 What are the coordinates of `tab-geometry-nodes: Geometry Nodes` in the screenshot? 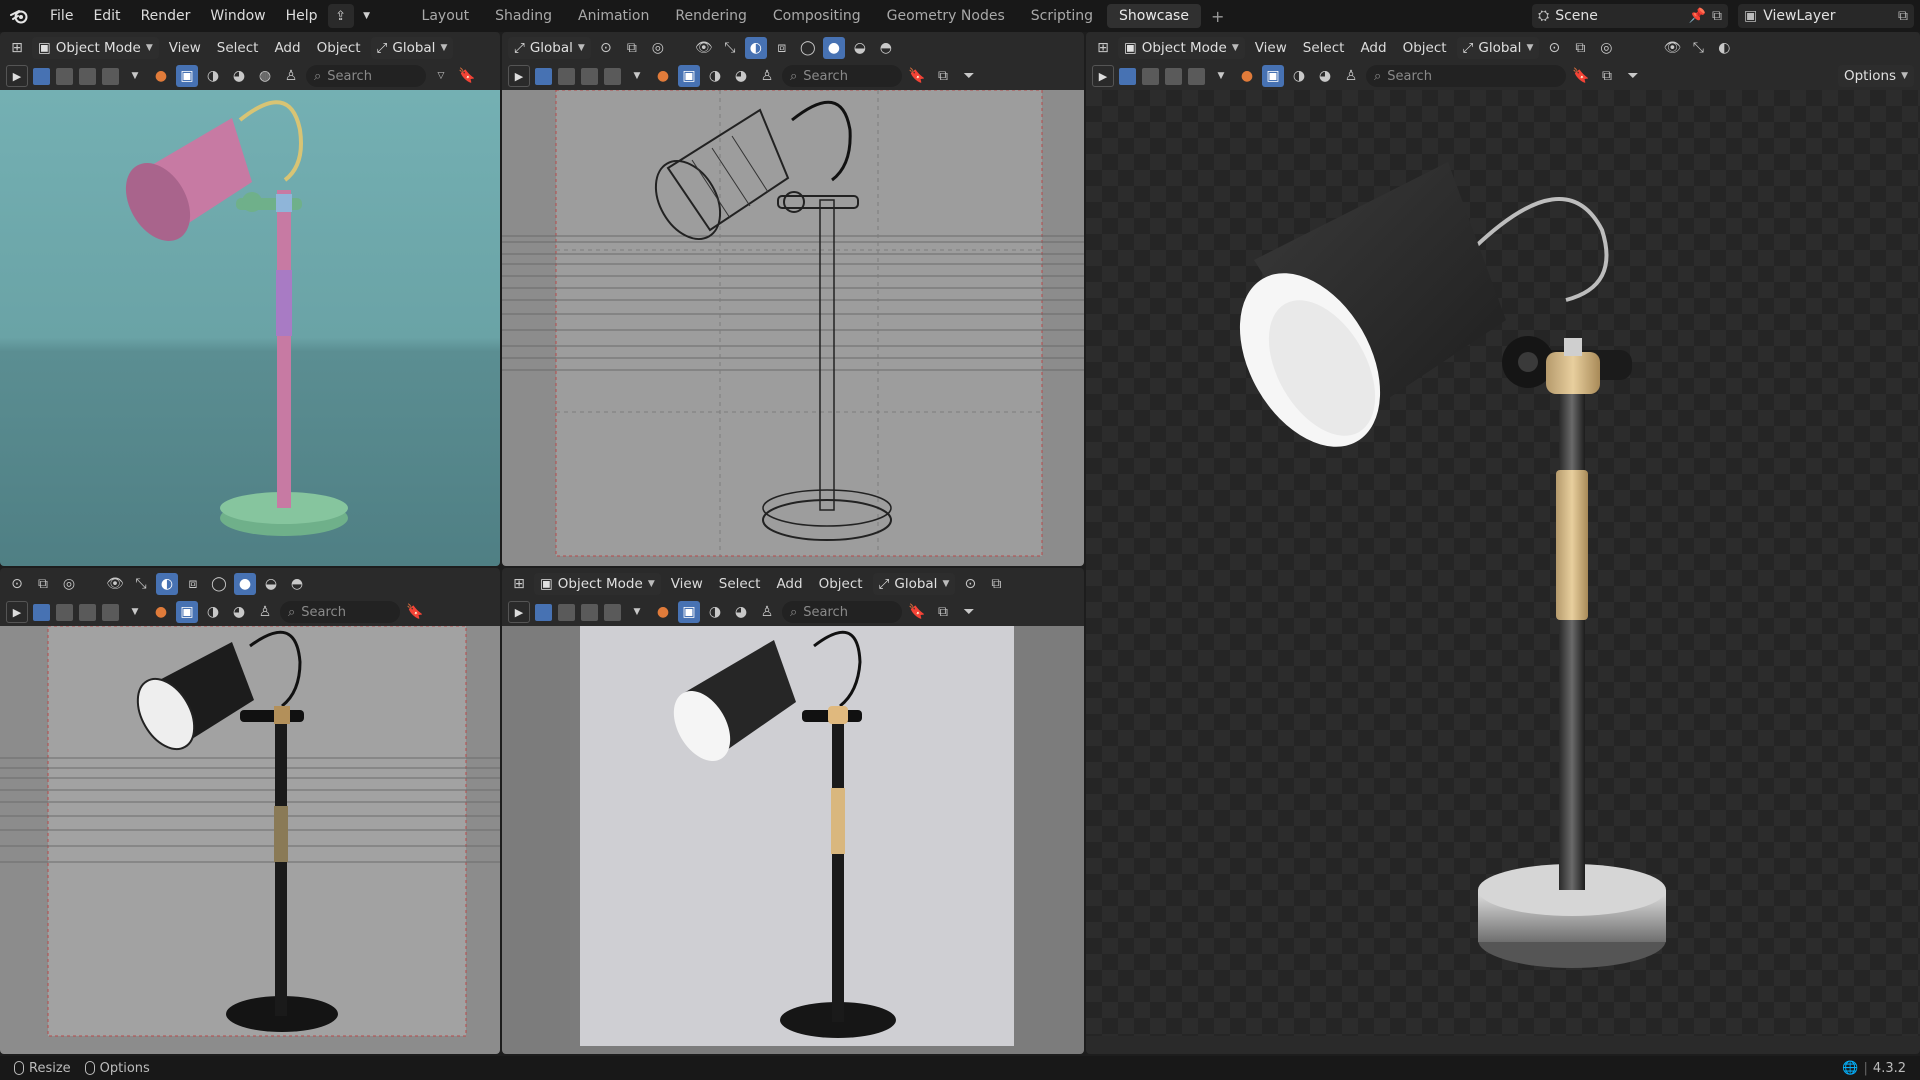 It's located at (946, 16).